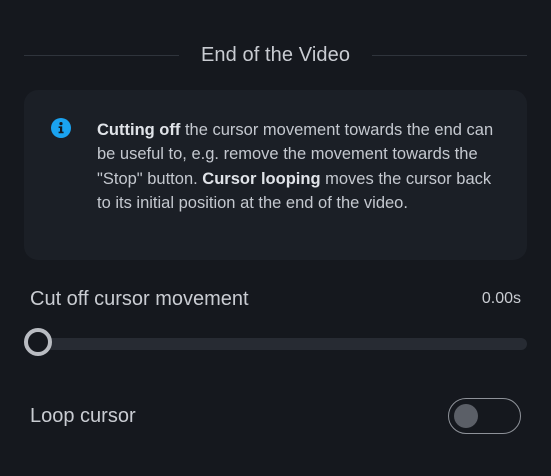  I want to click on cut-off-slider-thumb, so click(38, 342).